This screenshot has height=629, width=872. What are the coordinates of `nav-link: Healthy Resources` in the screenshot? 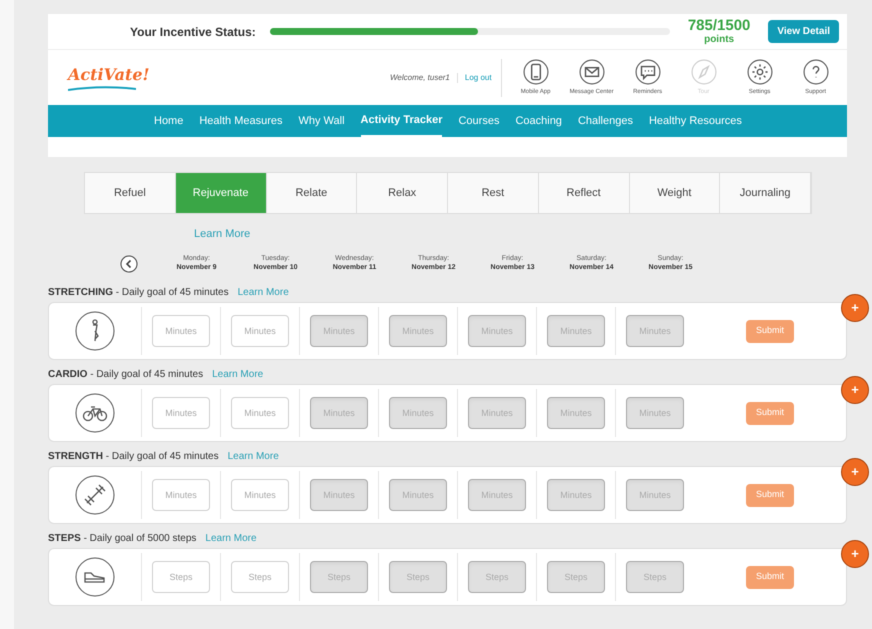 It's located at (695, 121).